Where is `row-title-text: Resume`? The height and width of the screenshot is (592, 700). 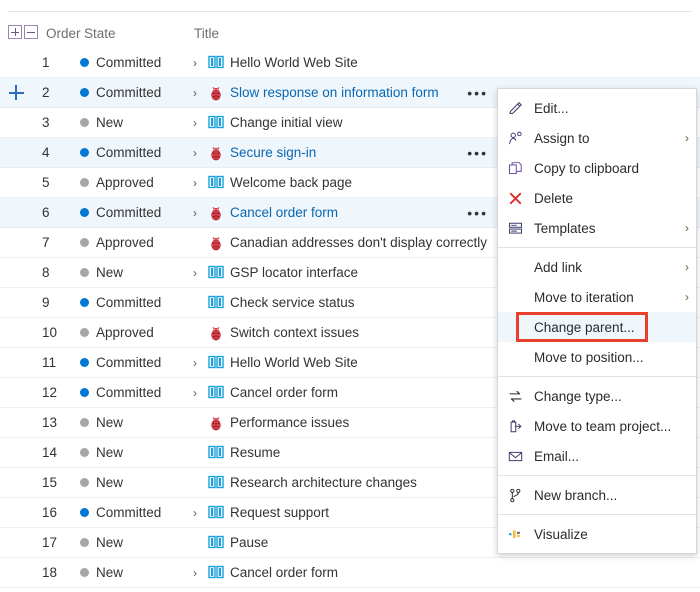
row-title-text: Resume is located at coordinates (255, 452).